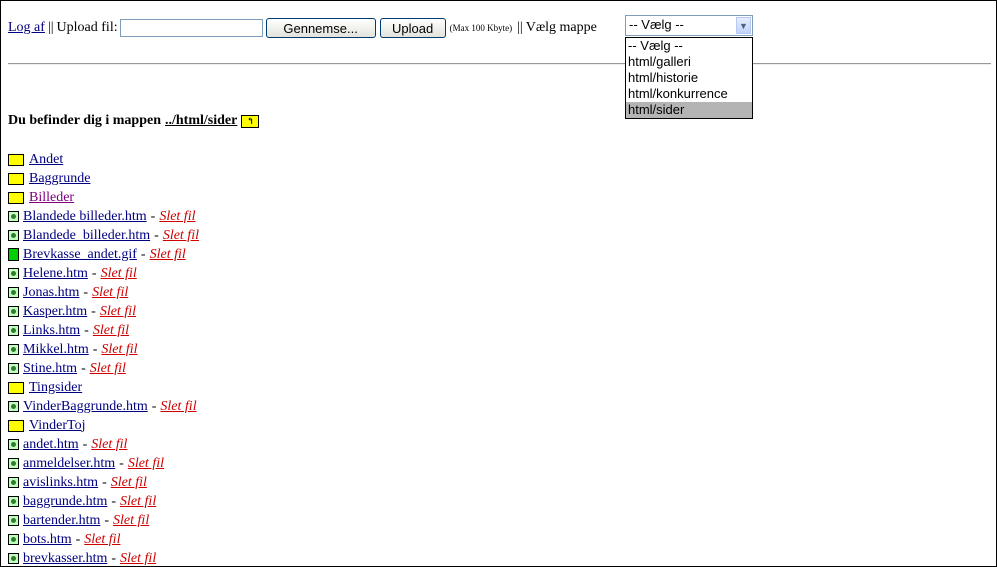  Describe the element at coordinates (201, 121) in the screenshot. I see `current-path-link: ../html/sider` at that location.